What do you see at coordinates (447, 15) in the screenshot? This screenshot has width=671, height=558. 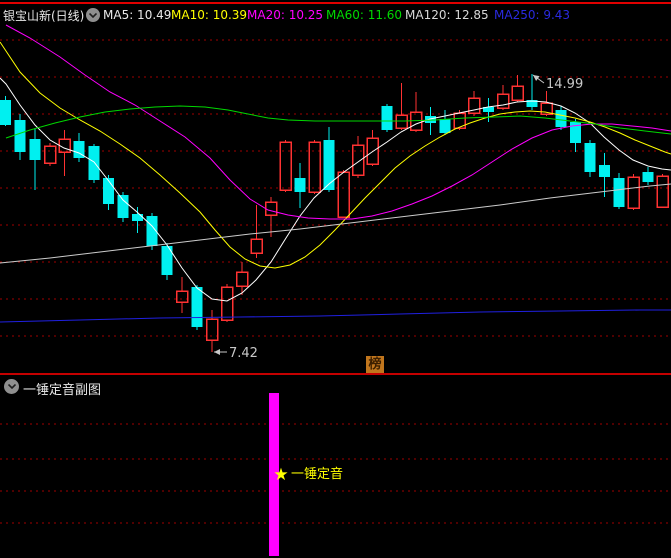 I see `ma120-label: MA120: 12.85` at bounding box center [447, 15].